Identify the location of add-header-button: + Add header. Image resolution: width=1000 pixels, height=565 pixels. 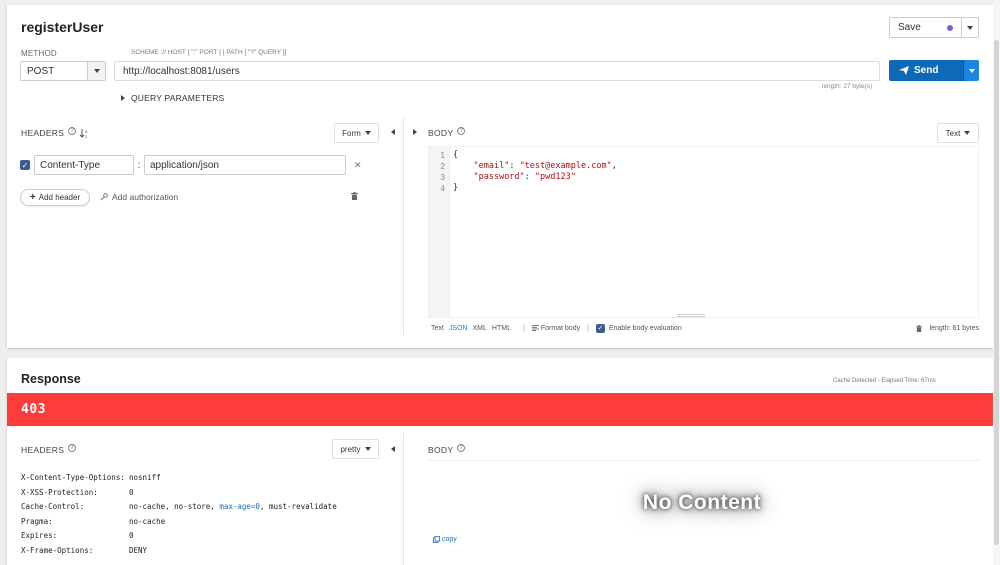
(55, 197).